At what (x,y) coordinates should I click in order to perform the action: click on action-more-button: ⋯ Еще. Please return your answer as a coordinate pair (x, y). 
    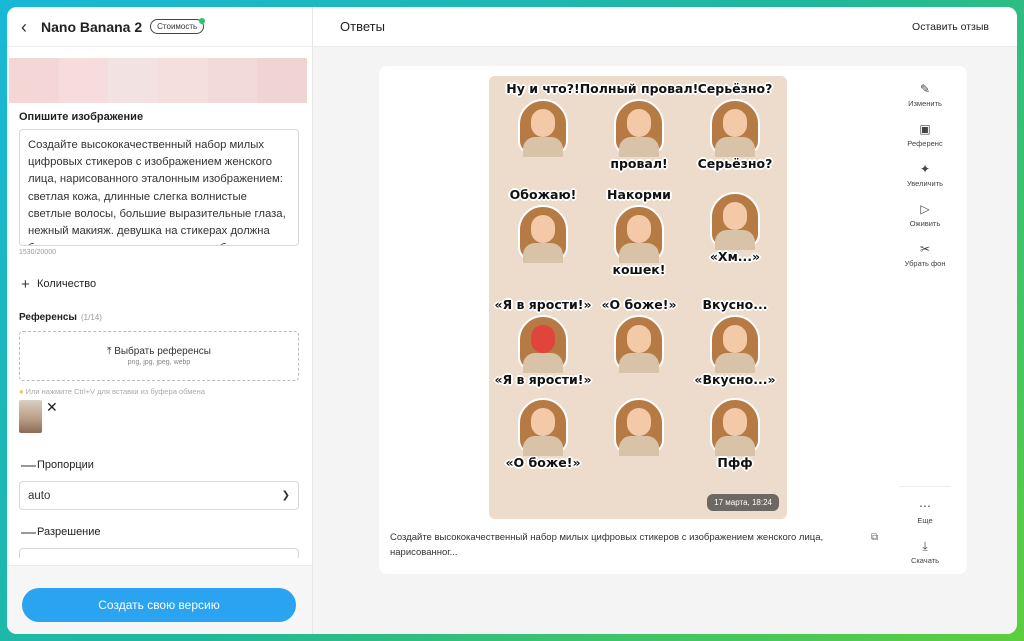
    Looking at the image, I should click on (925, 512).